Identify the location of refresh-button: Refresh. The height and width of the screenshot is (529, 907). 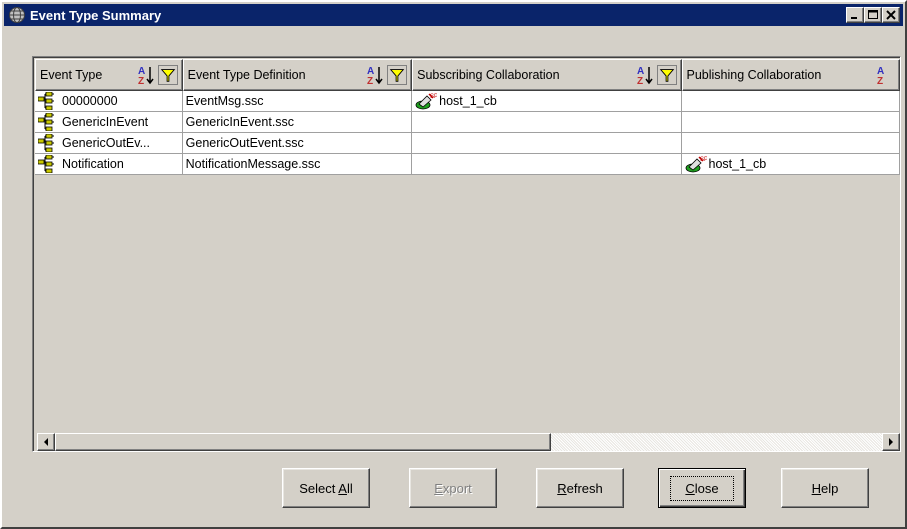
(580, 488).